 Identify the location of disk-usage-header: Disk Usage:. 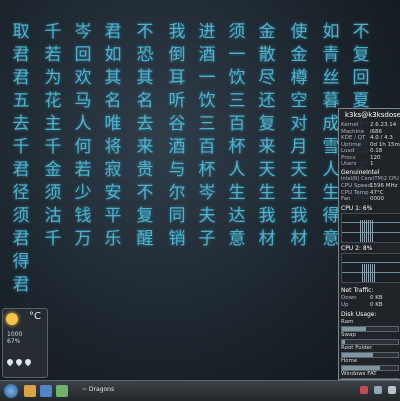
(359, 314).